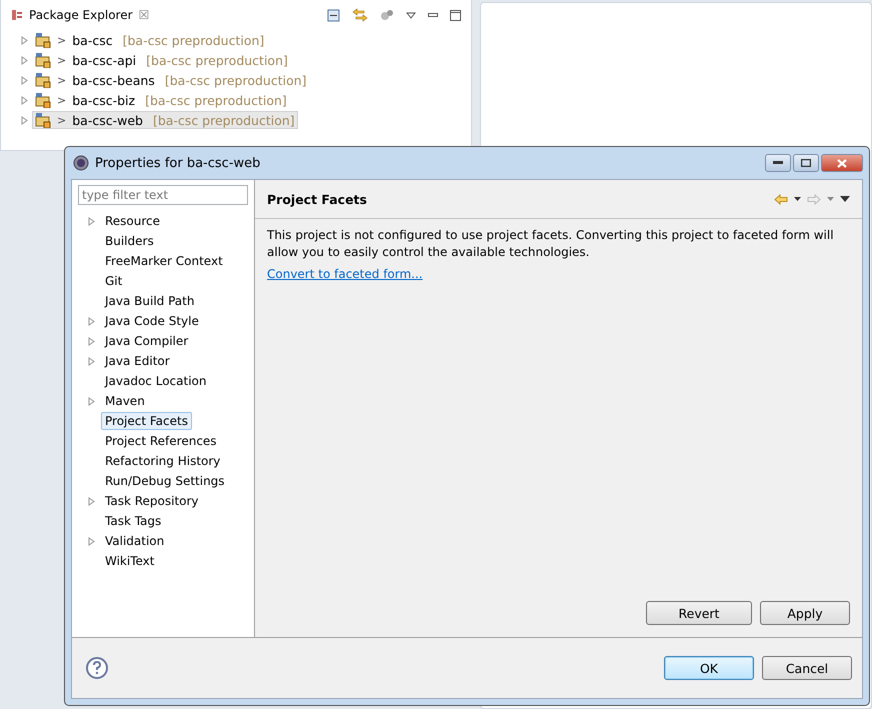 The image size is (872, 709). I want to click on nav-item: Validation, so click(134, 541).